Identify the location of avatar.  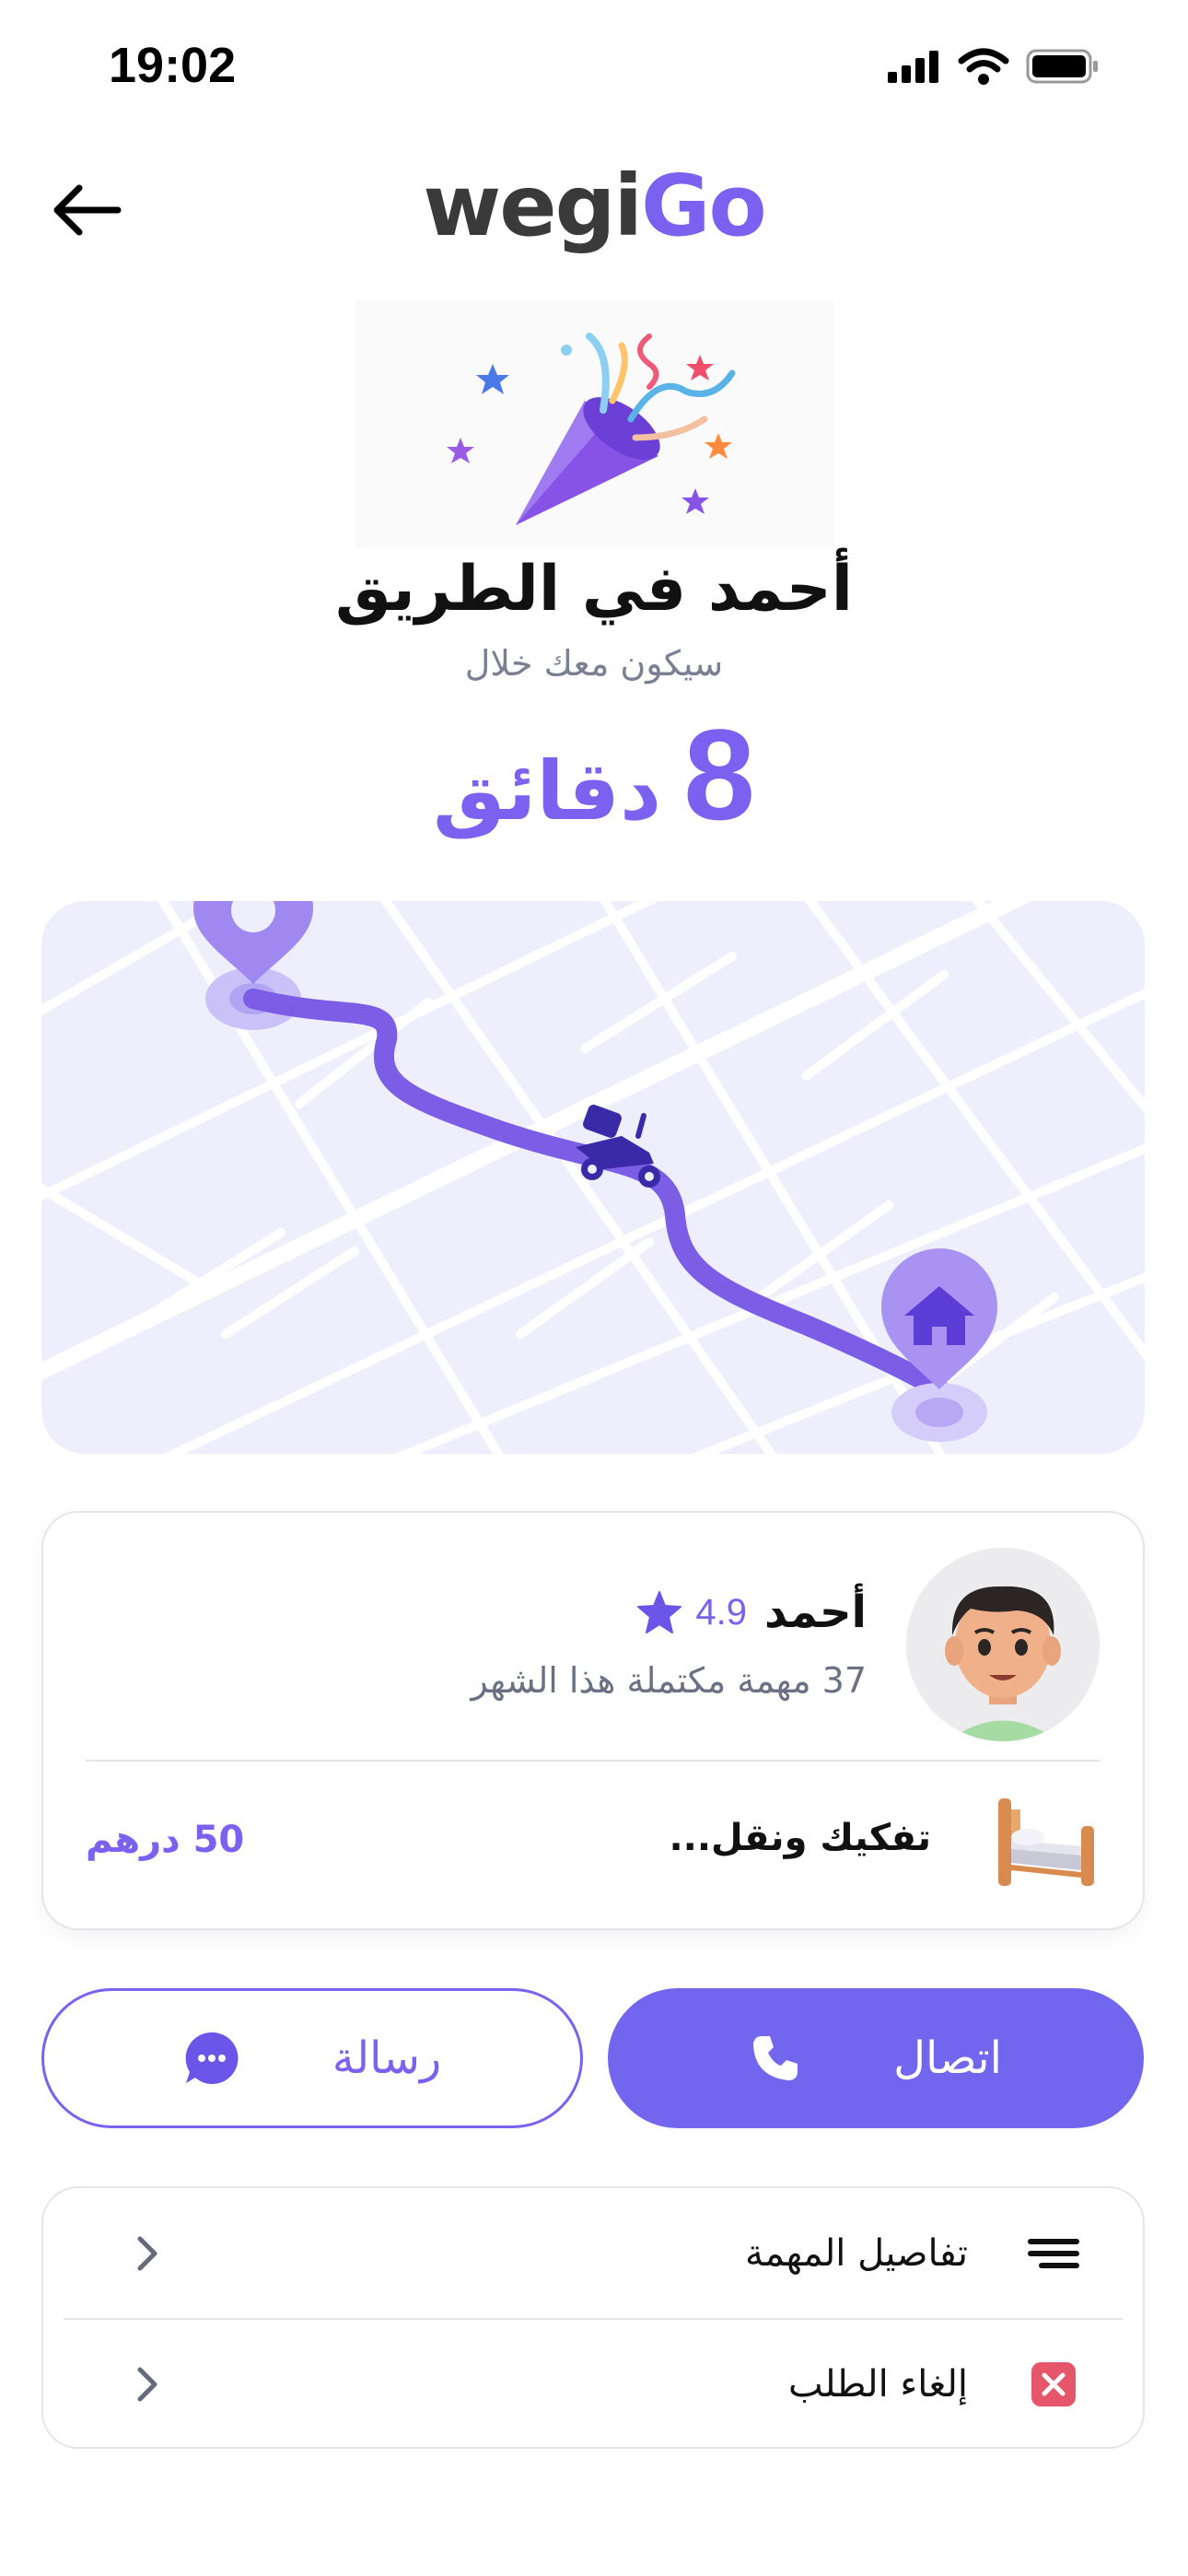
(1003, 1644).